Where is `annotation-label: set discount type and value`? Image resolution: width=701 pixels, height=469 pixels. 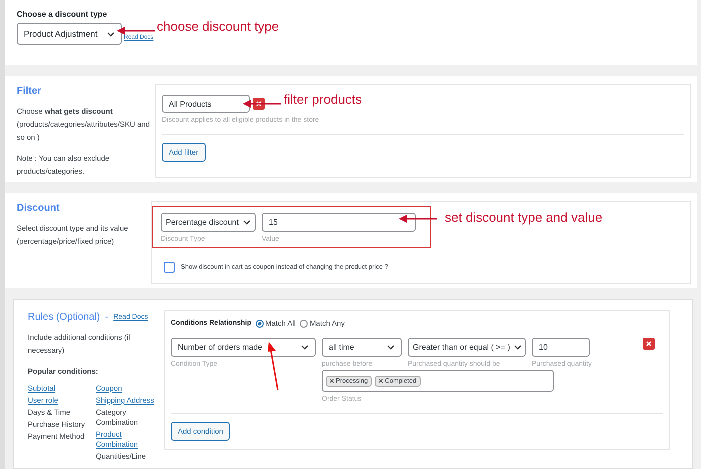
annotation-label: set discount type and value is located at coordinates (524, 217).